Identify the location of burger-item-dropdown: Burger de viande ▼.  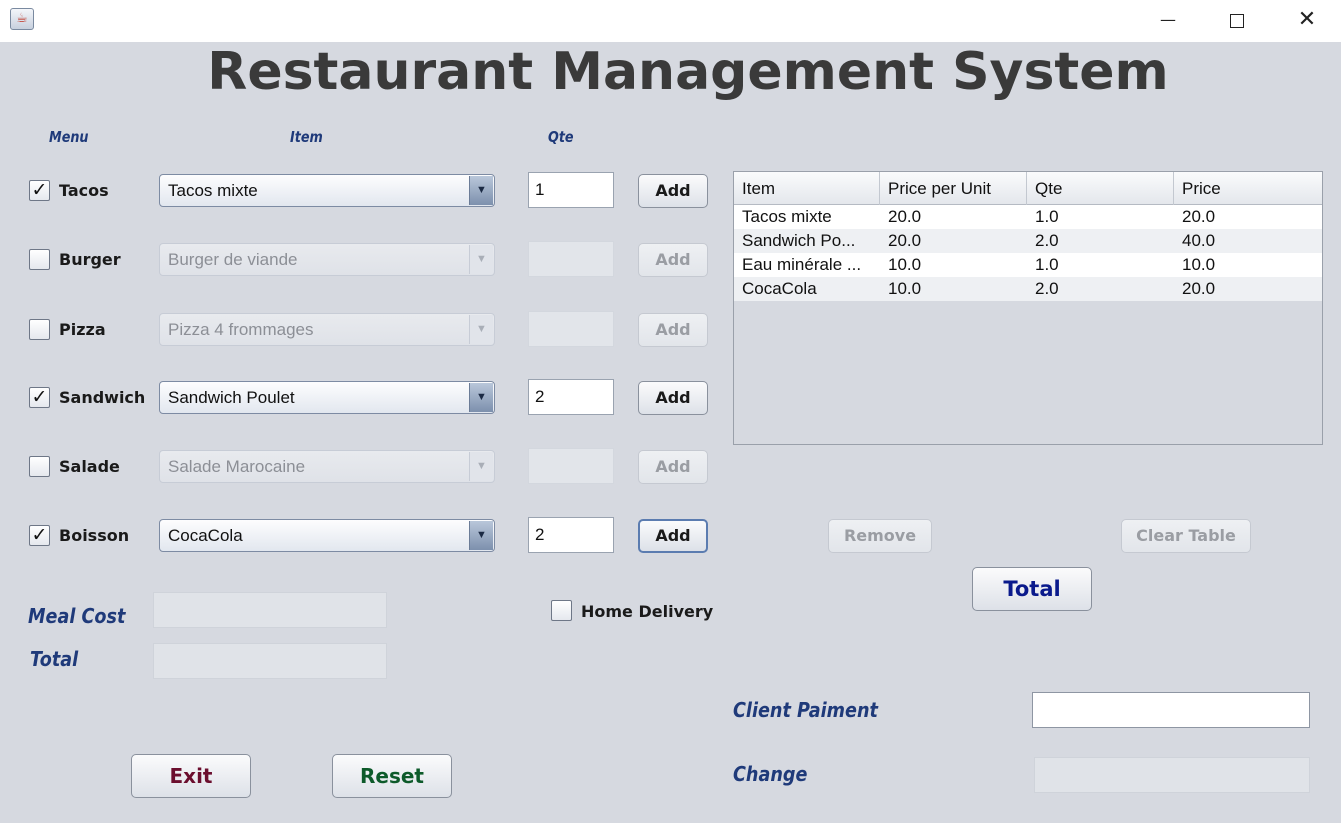
(327, 259).